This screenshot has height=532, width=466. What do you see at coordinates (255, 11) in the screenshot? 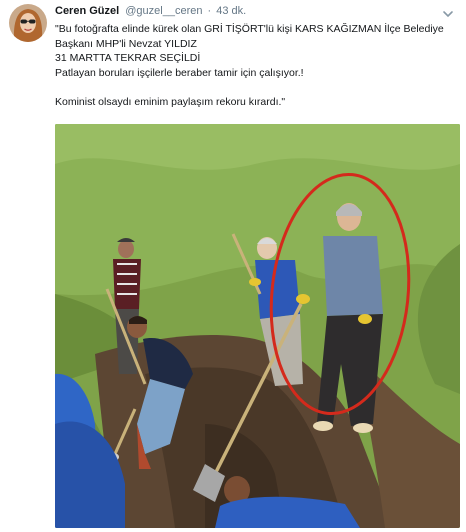
I see `tweet-header: Ceren Güzel @guzel__ceren · 43 dk.` at bounding box center [255, 11].